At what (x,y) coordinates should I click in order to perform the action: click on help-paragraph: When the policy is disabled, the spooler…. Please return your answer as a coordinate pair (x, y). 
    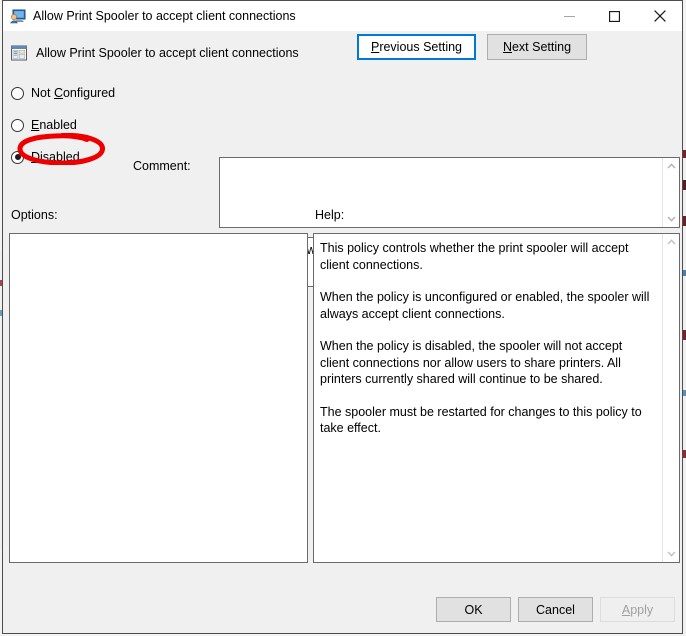
    Looking at the image, I should click on (471, 362).